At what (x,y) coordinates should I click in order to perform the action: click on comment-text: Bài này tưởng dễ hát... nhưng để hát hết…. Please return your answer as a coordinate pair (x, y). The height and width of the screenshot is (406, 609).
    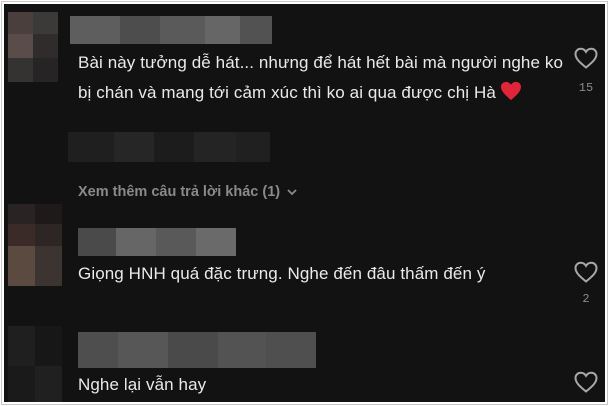
    Looking at the image, I should click on (321, 77).